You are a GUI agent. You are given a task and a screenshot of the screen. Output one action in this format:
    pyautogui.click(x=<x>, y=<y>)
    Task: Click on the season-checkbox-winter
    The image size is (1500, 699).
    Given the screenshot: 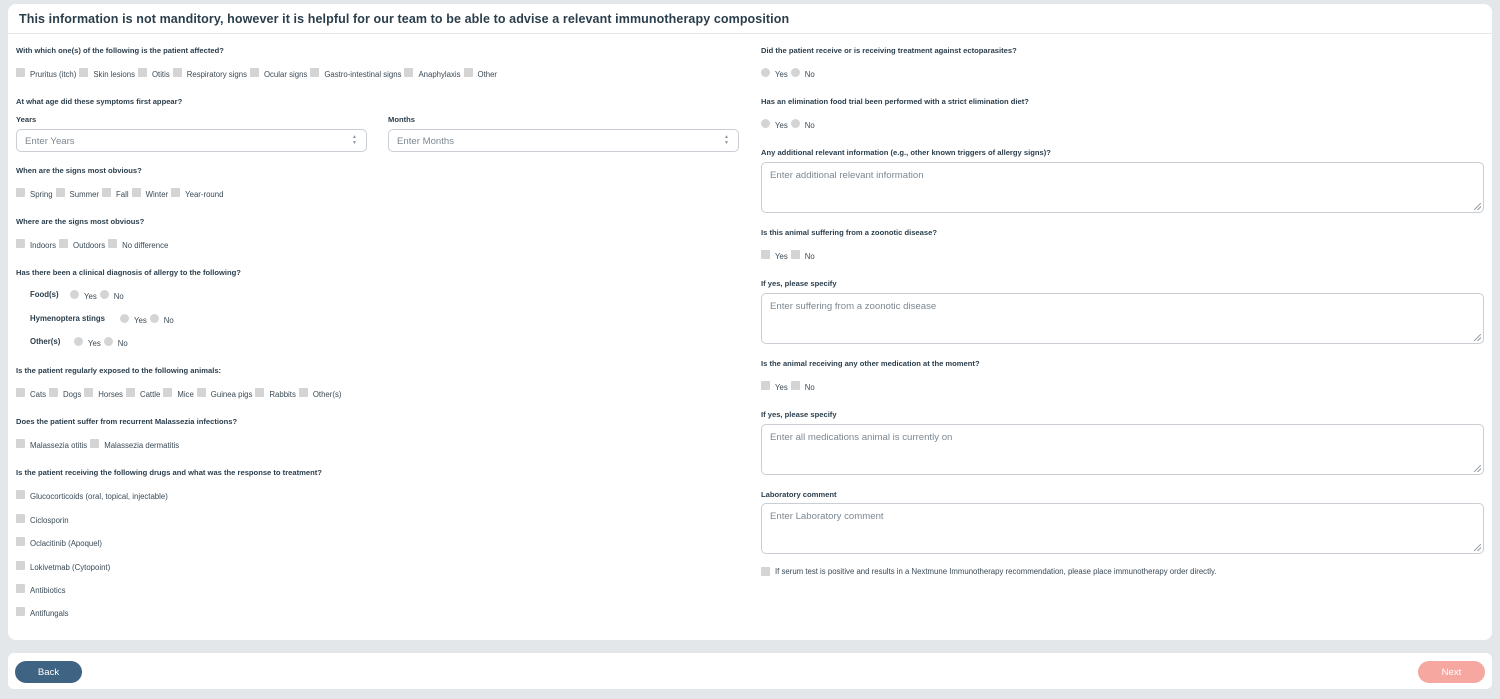 What is the action you would take?
    pyautogui.click(x=136, y=192)
    